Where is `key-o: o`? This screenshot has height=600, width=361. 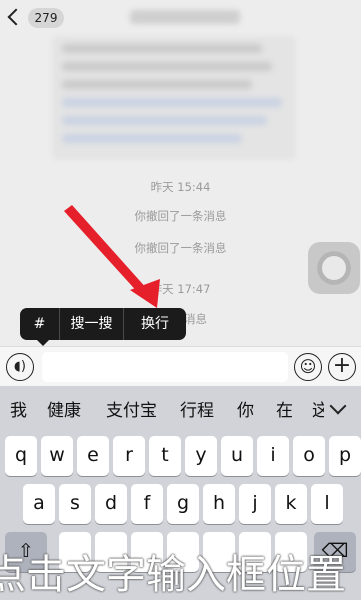 key-o: o is located at coordinates (309, 456).